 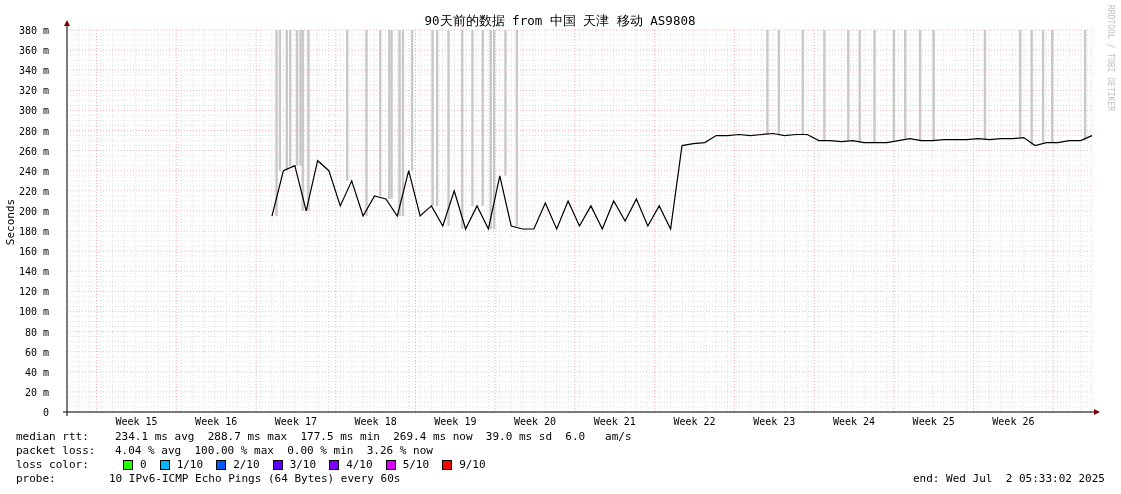 What do you see at coordinates (246, 465) in the screenshot?
I see `loss-color-label: 2/10` at bounding box center [246, 465].